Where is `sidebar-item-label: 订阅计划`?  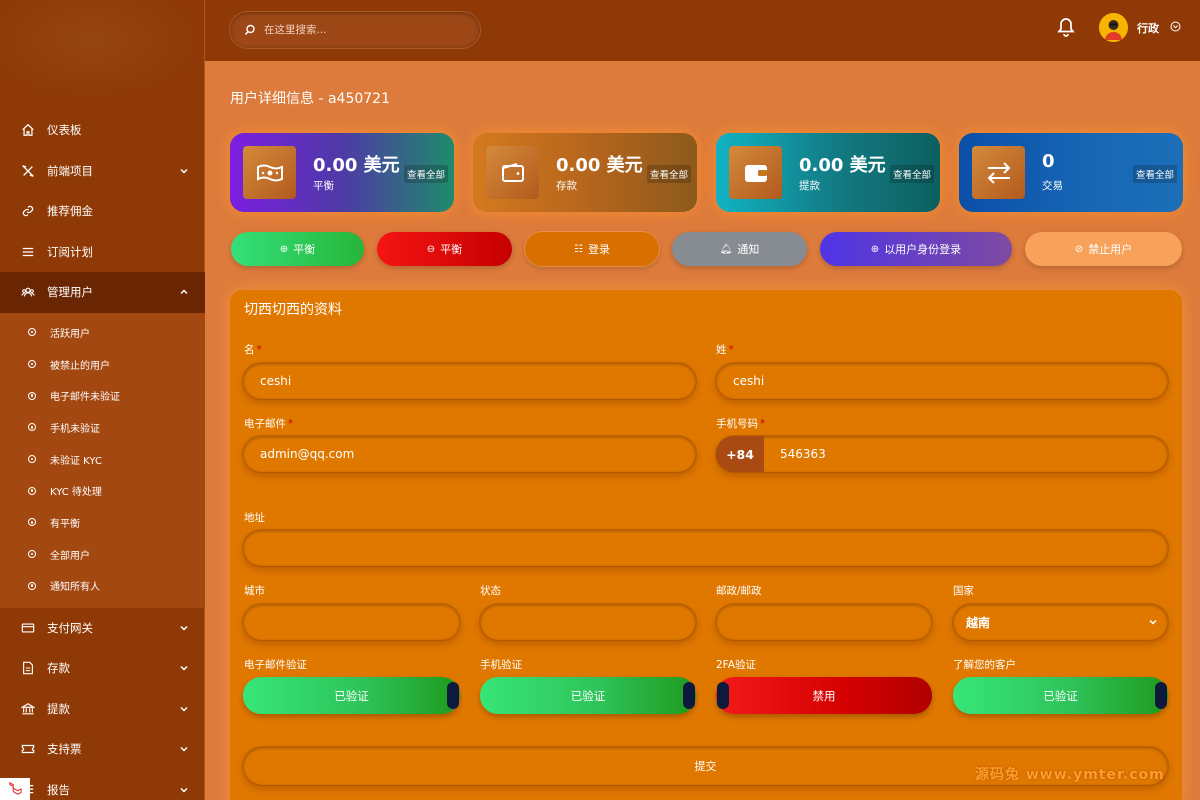
sidebar-item-label: 订阅计划 is located at coordinates (70, 251).